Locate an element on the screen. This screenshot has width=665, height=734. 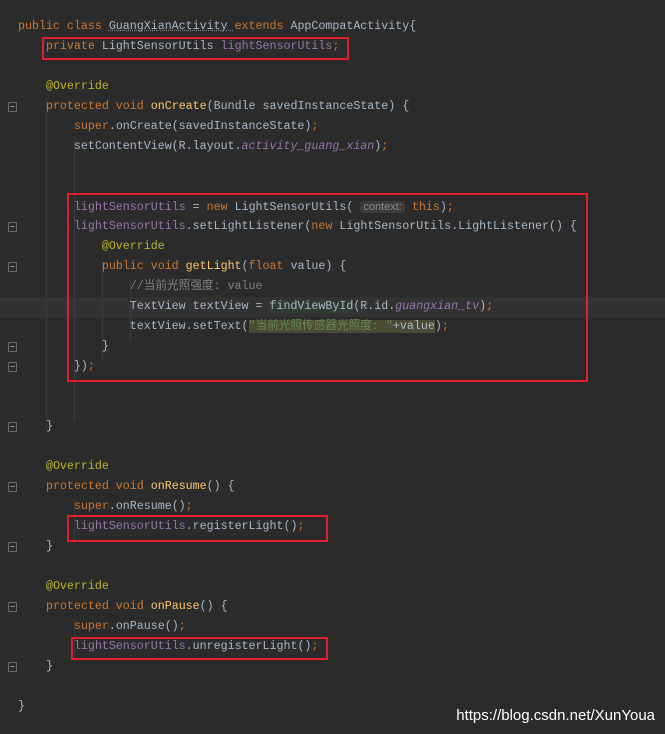
highlight-box-register is located at coordinates (197, 528).